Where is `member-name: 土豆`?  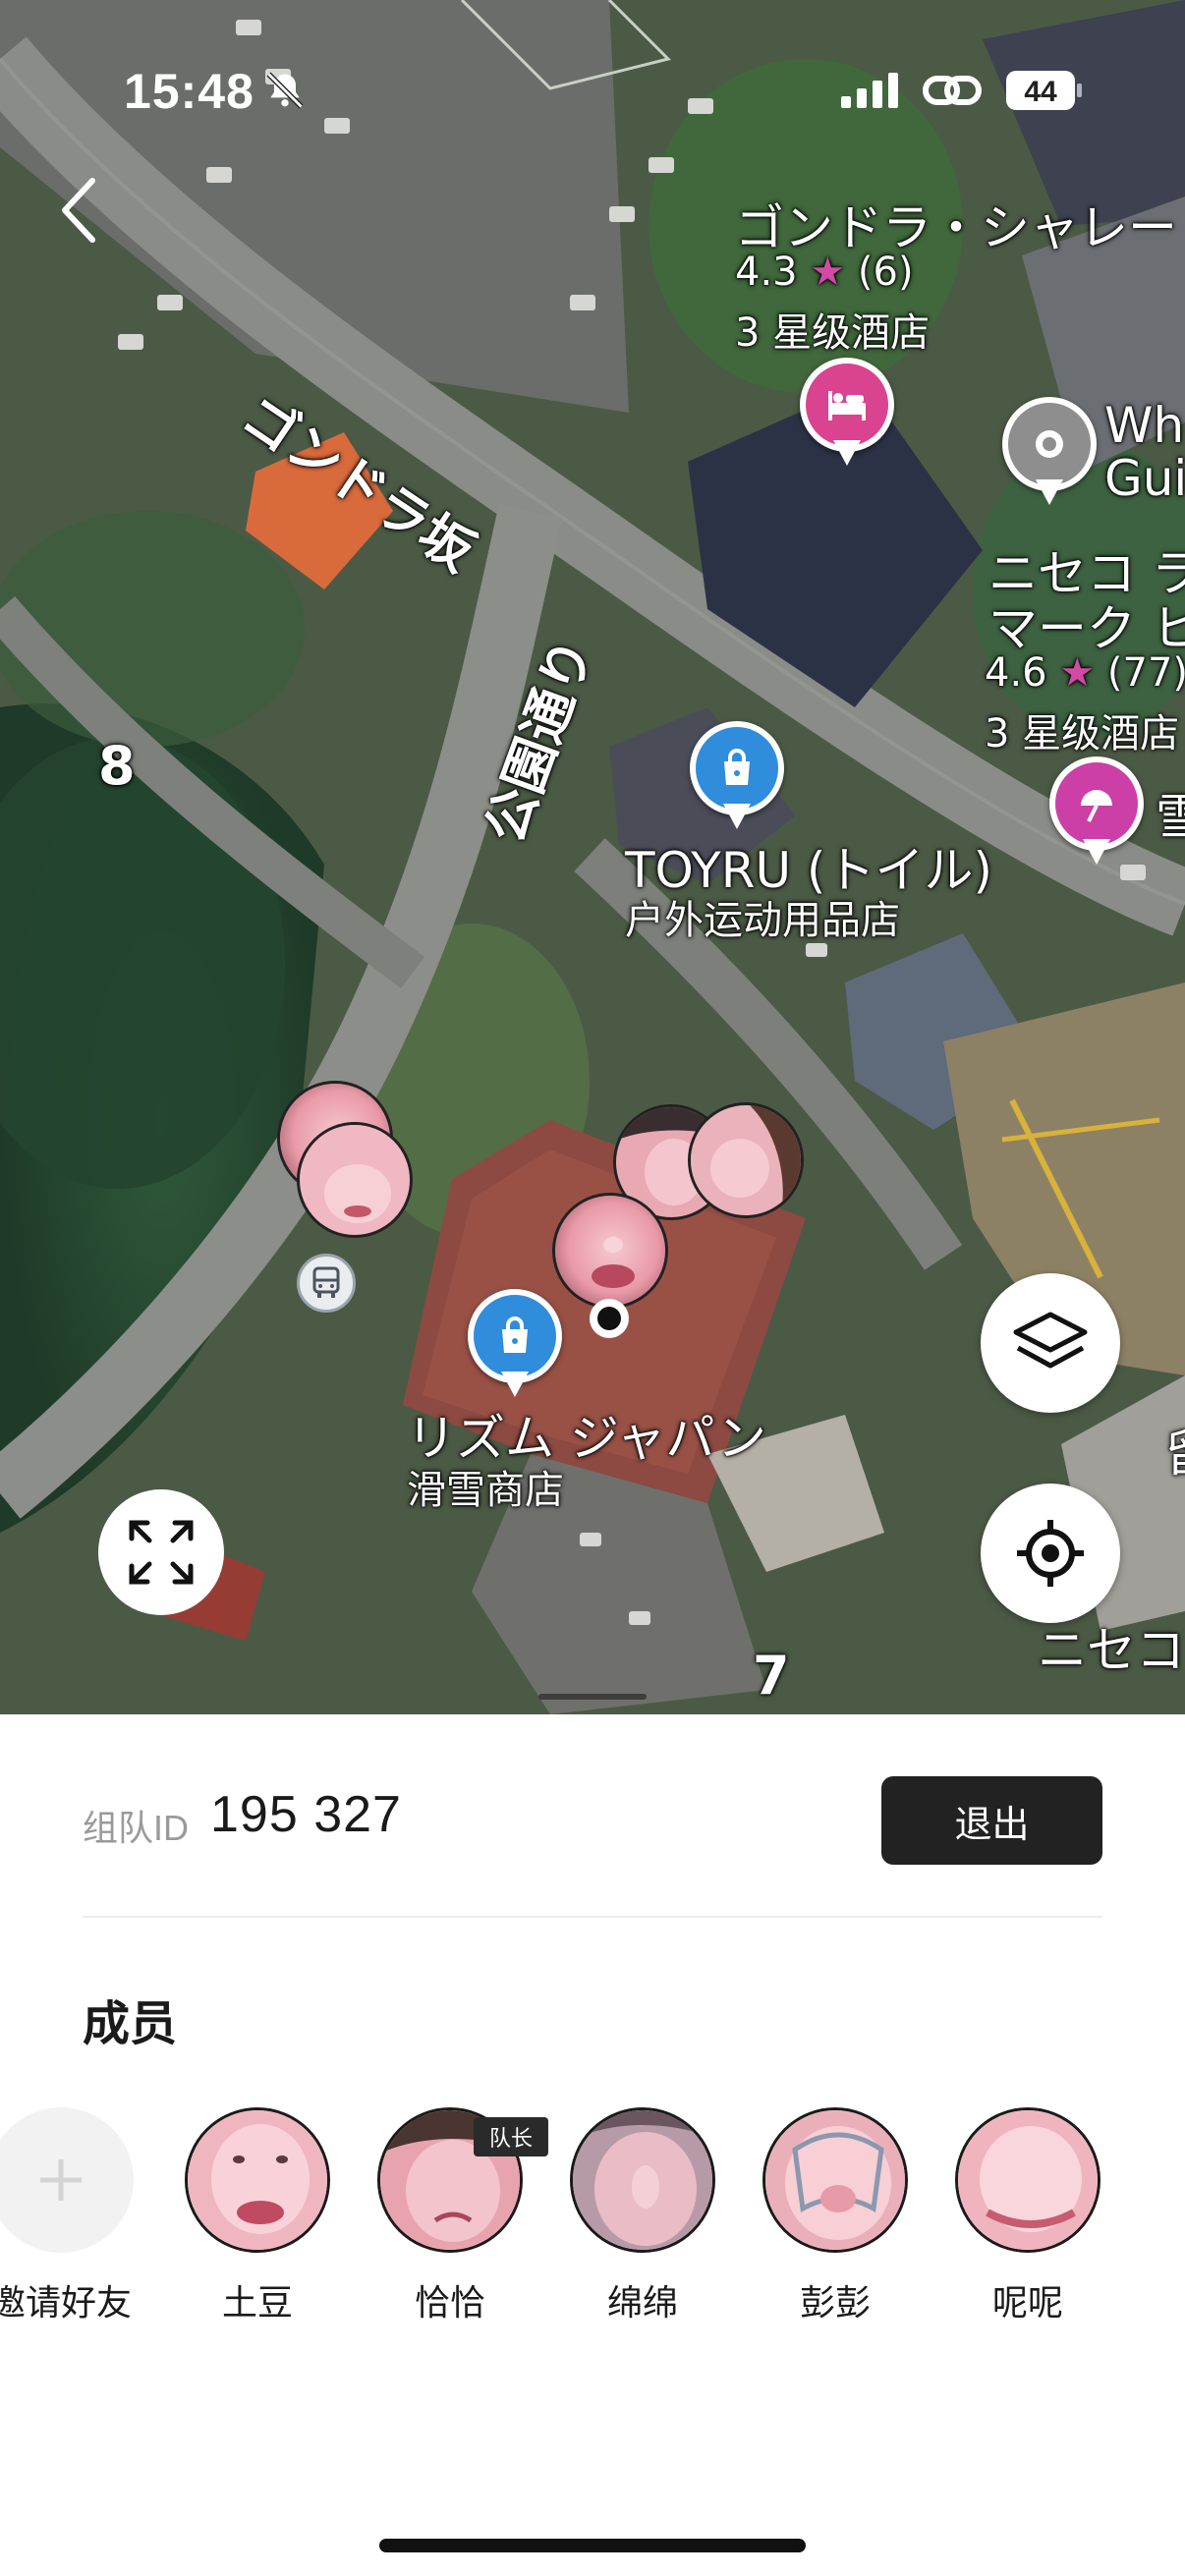
member-name: 土豆 is located at coordinates (257, 2302).